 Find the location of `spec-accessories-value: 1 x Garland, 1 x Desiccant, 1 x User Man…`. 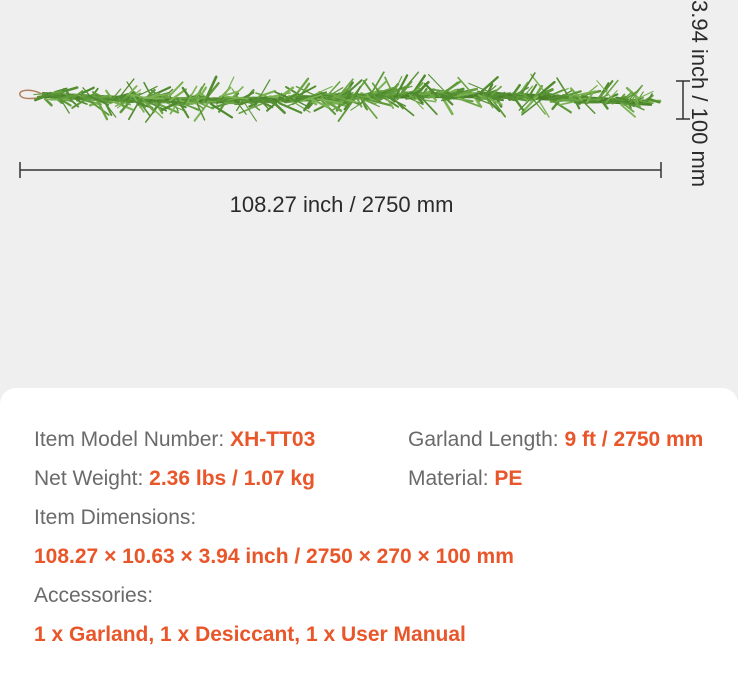

spec-accessories-value: 1 x Garland, 1 x Desiccant, 1 x User Man… is located at coordinates (250, 634).